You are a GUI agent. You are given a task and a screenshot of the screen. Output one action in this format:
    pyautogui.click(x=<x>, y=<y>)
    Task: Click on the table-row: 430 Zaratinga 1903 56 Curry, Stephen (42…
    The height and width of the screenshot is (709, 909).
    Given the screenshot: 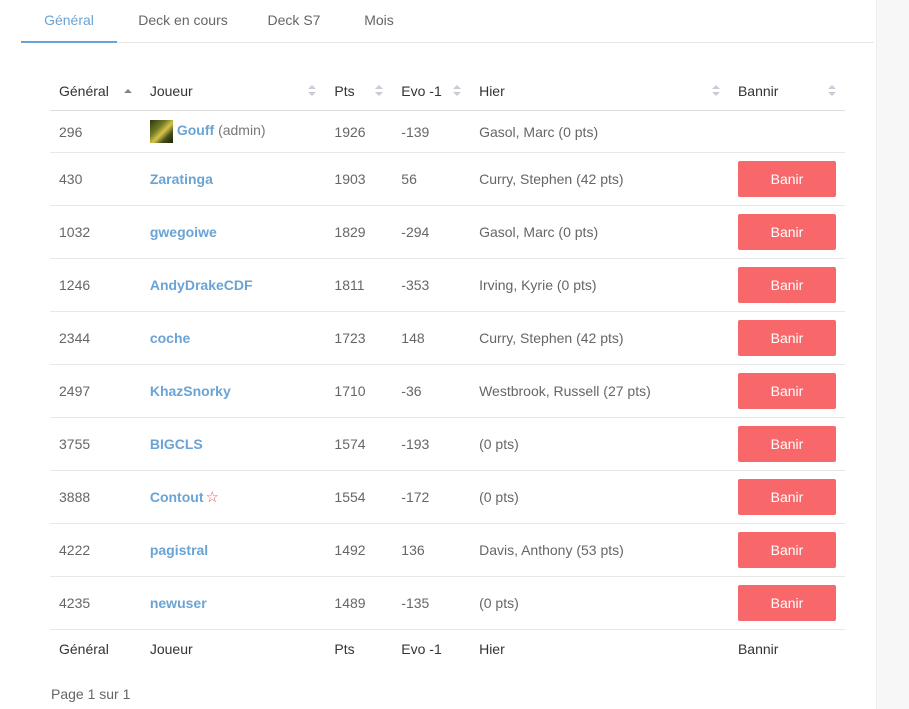 What is the action you would take?
    pyautogui.click(x=447, y=179)
    